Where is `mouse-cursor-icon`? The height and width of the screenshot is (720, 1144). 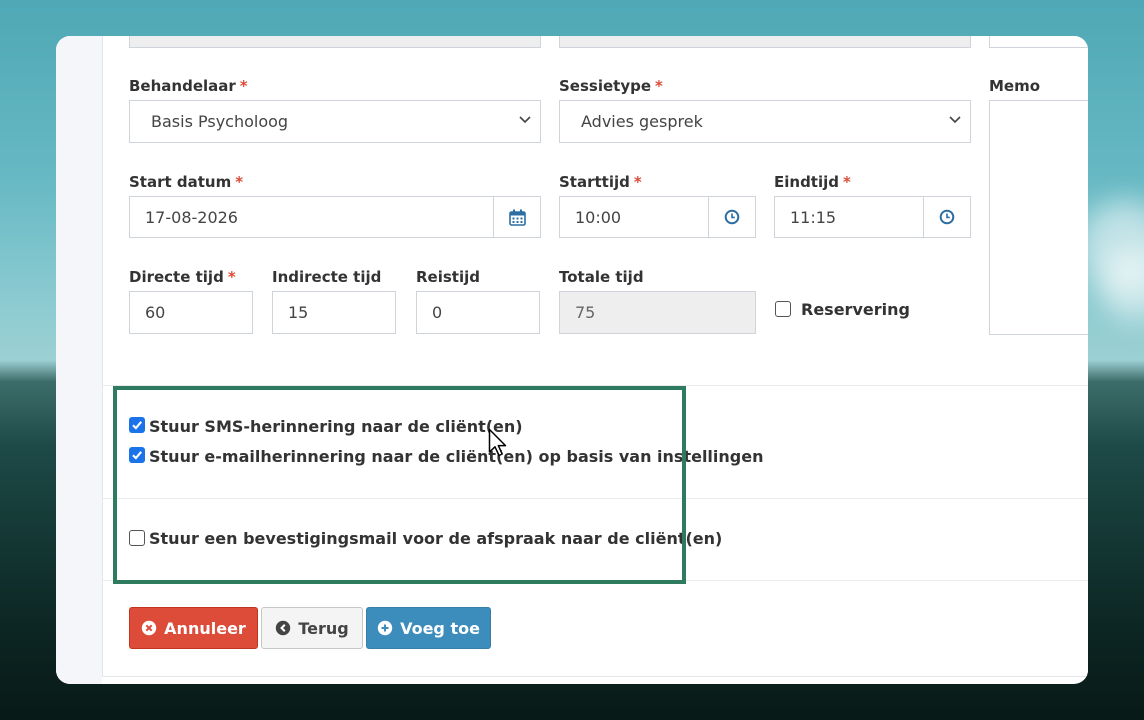 mouse-cursor-icon is located at coordinates (497, 442).